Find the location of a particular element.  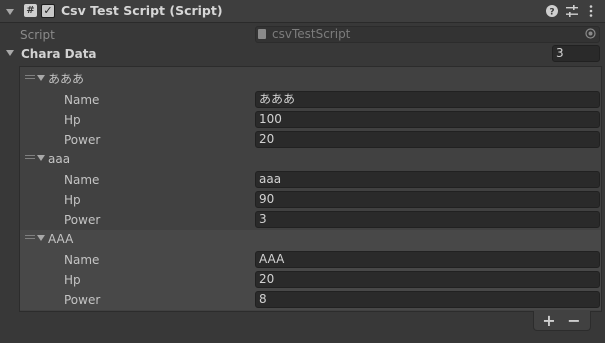

power-field: 20 is located at coordinates (427, 139).